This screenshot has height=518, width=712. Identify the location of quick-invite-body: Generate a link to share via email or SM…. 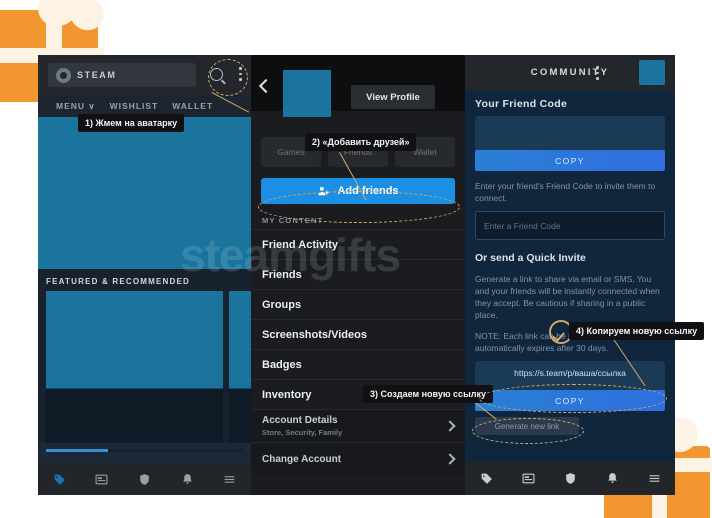
(567, 297).